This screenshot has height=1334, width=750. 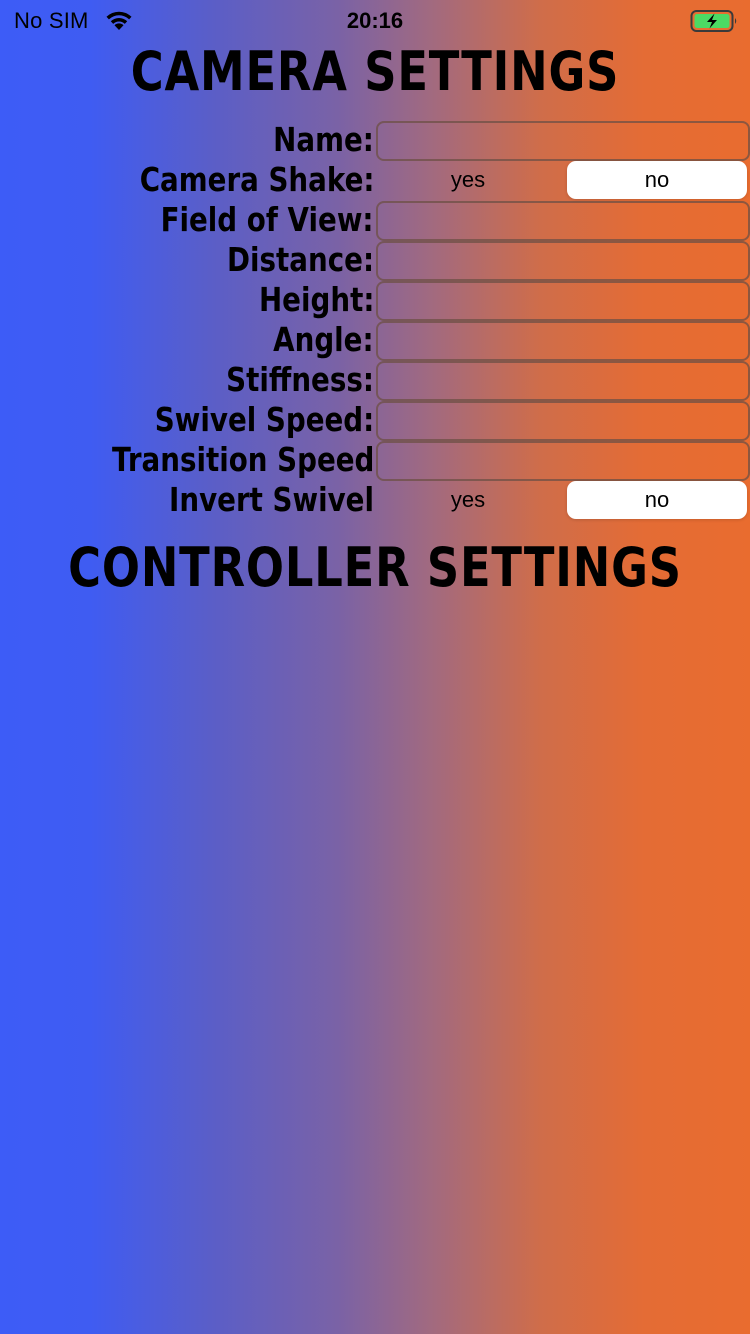 I want to click on height-row: Height:, so click(x=375, y=300).